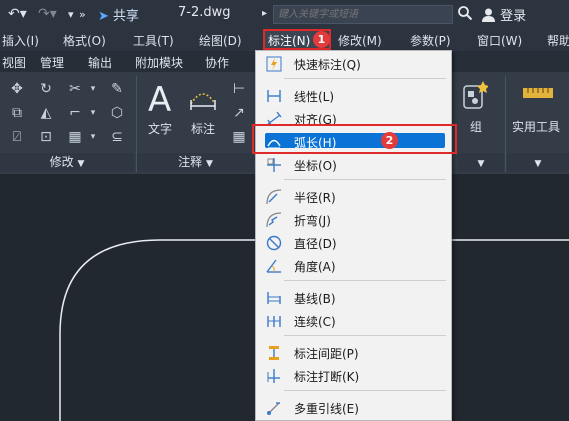 This screenshot has height=421, width=569. What do you see at coordinates (274, 64) in the screenshot?
I see `quick-dimension-icon` at bounding box center [274, 64].